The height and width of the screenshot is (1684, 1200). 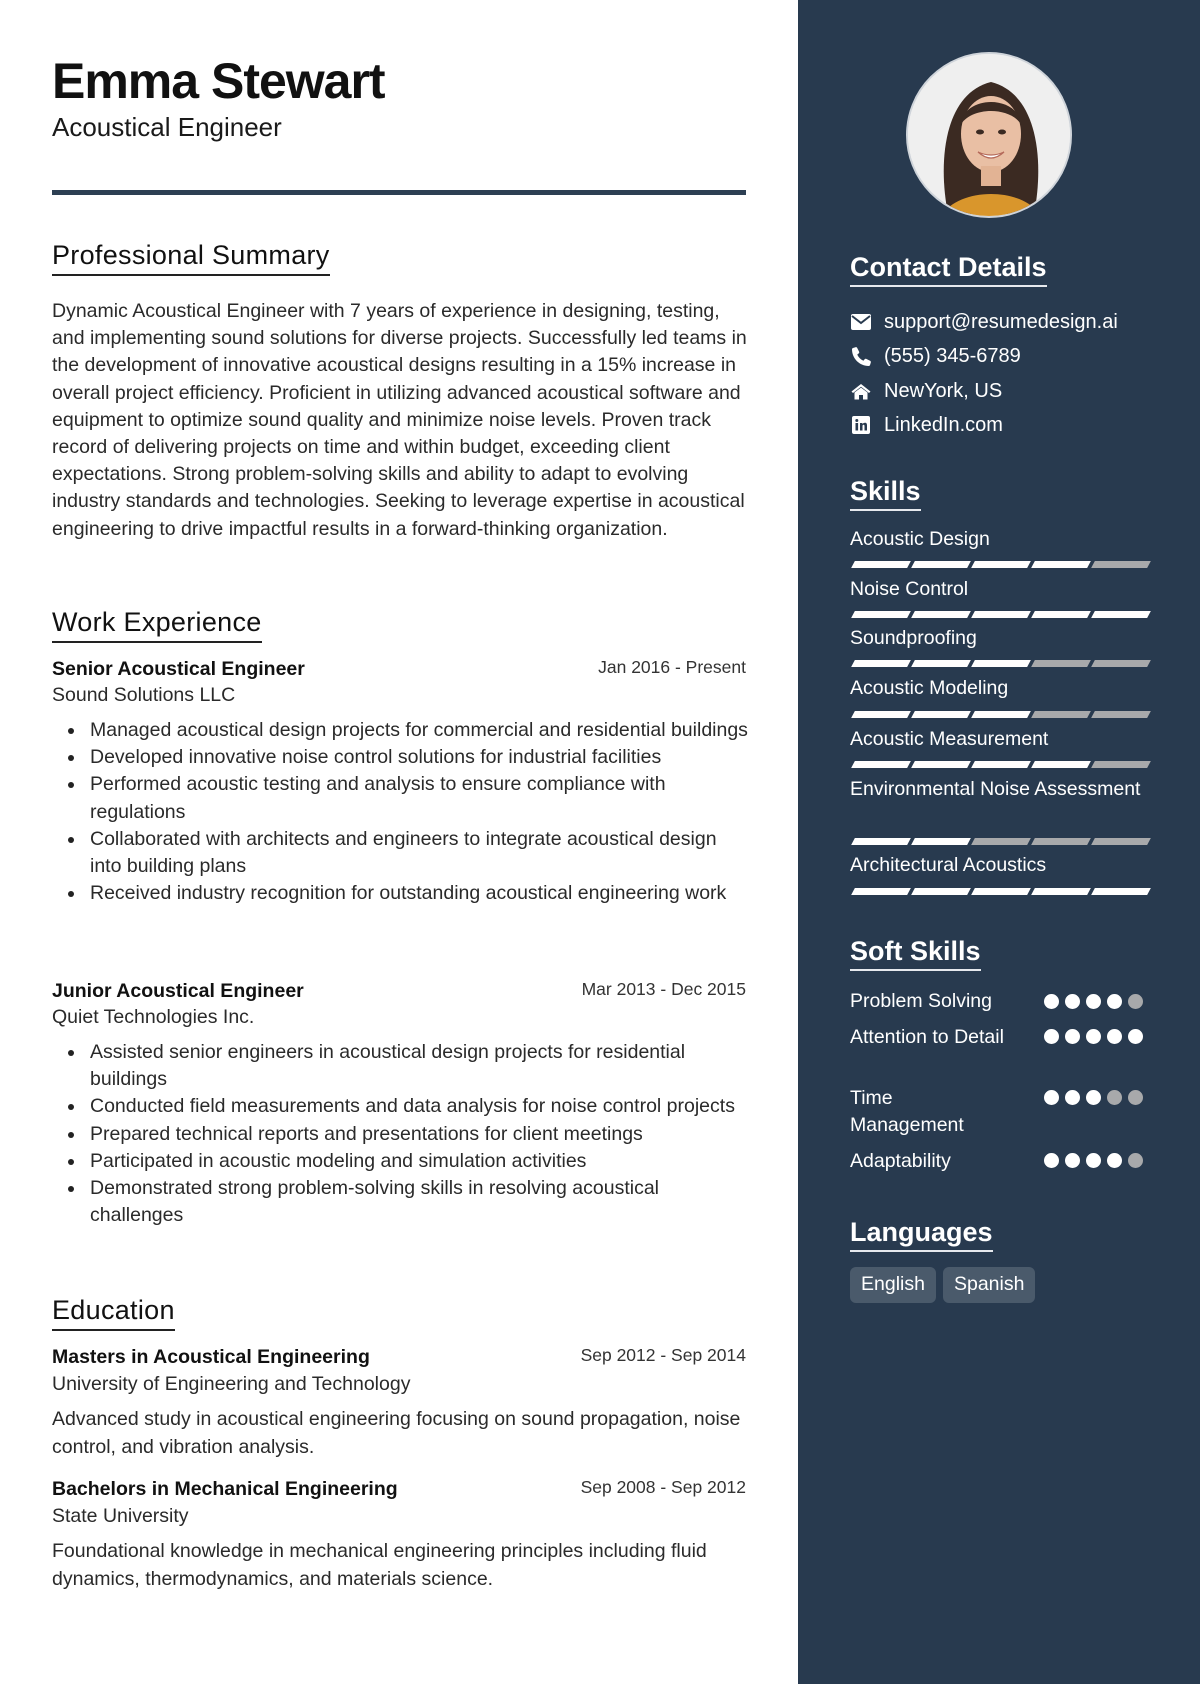 I want to click on avatar-illustration, so click(x=989, y=135).